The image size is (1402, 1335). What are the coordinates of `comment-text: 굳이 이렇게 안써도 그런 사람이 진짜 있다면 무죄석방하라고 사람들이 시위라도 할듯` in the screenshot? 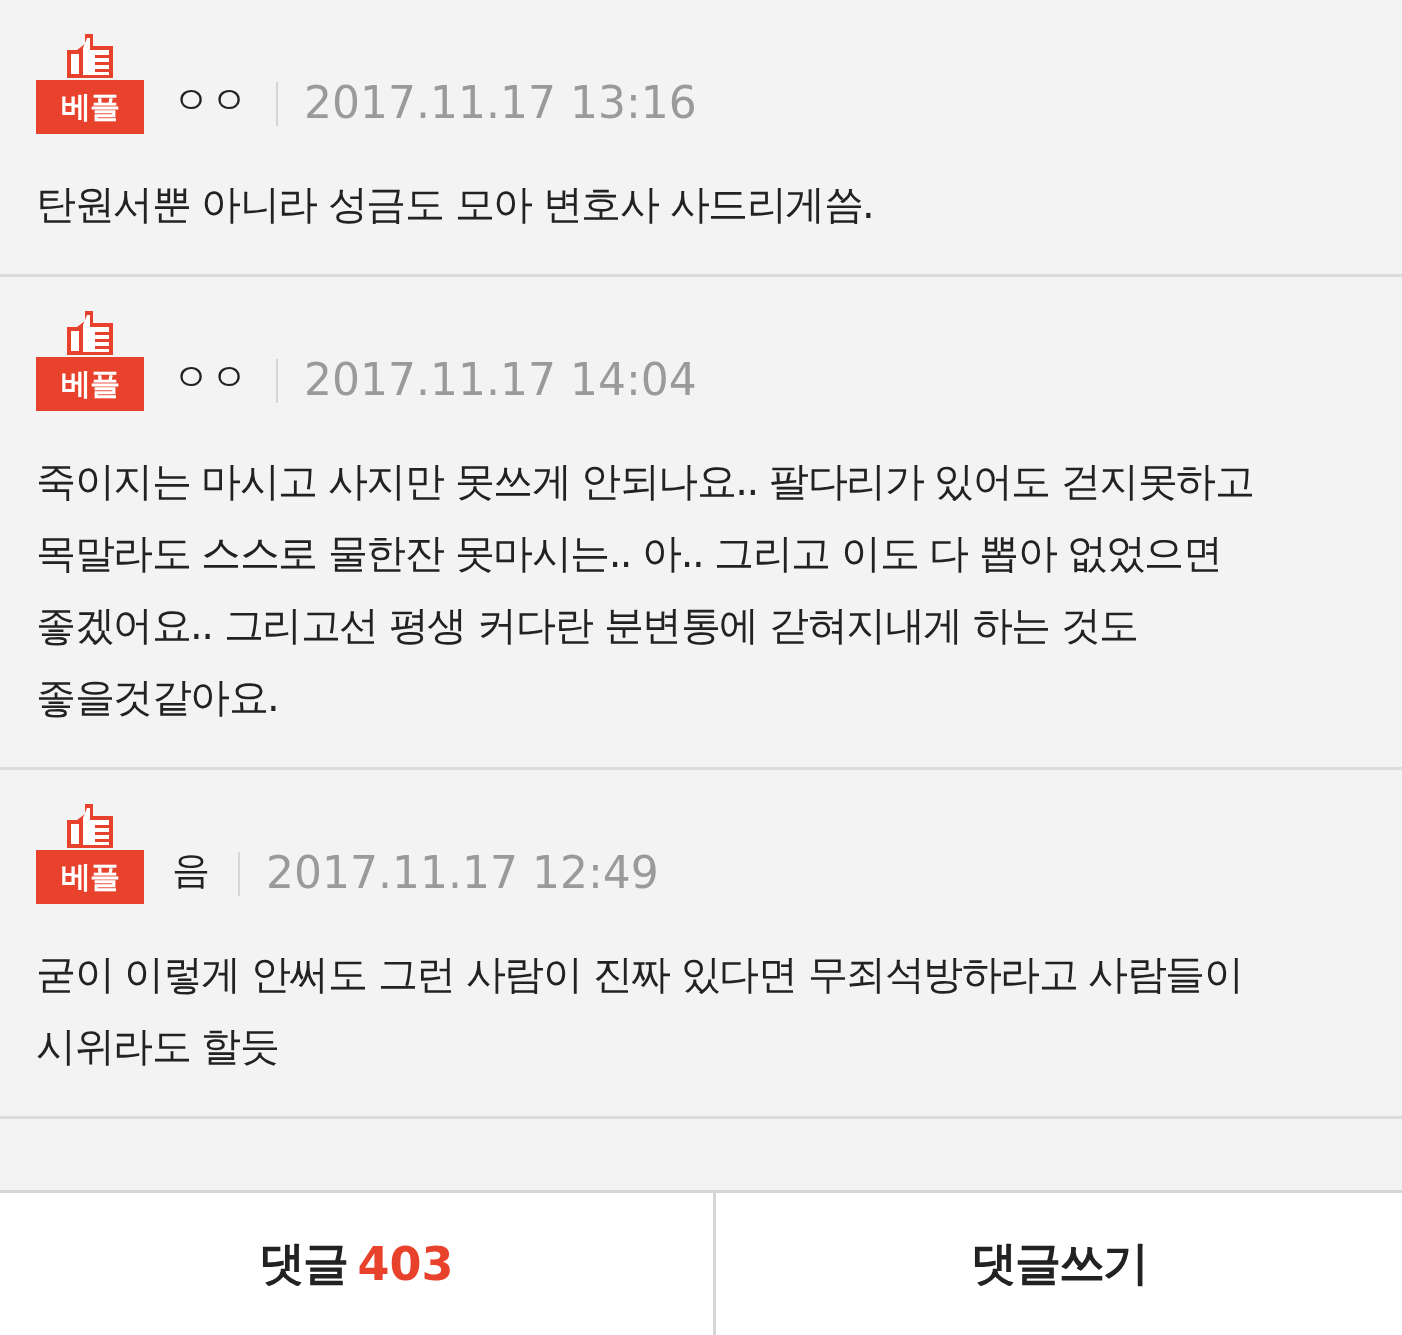 It's located at (640, 1010).